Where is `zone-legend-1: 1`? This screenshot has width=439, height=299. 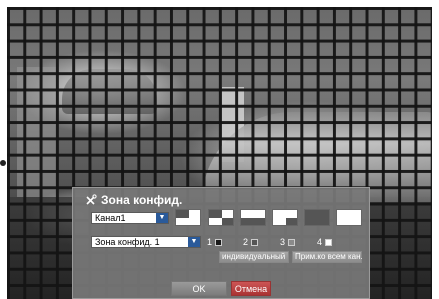 zone-legend-1: 1 is located at coordinates (215, 242).